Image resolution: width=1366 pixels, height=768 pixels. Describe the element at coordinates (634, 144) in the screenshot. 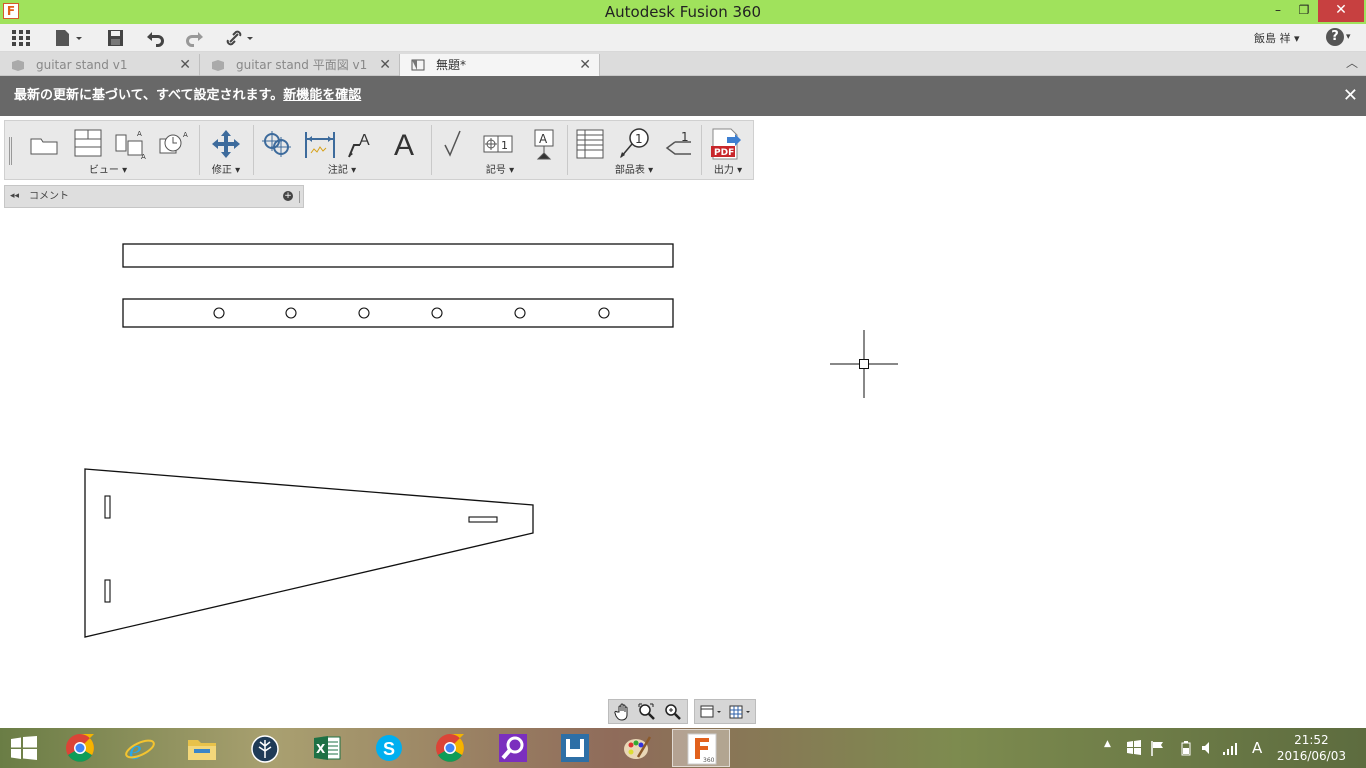

I see `balloon-icon: 1` at that location.